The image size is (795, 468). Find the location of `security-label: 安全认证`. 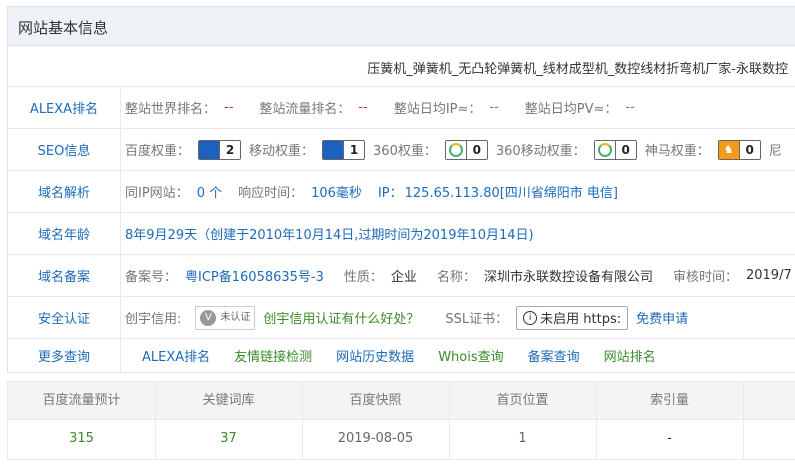

security-label: 安全认证 is located at coordinates (64, 317).